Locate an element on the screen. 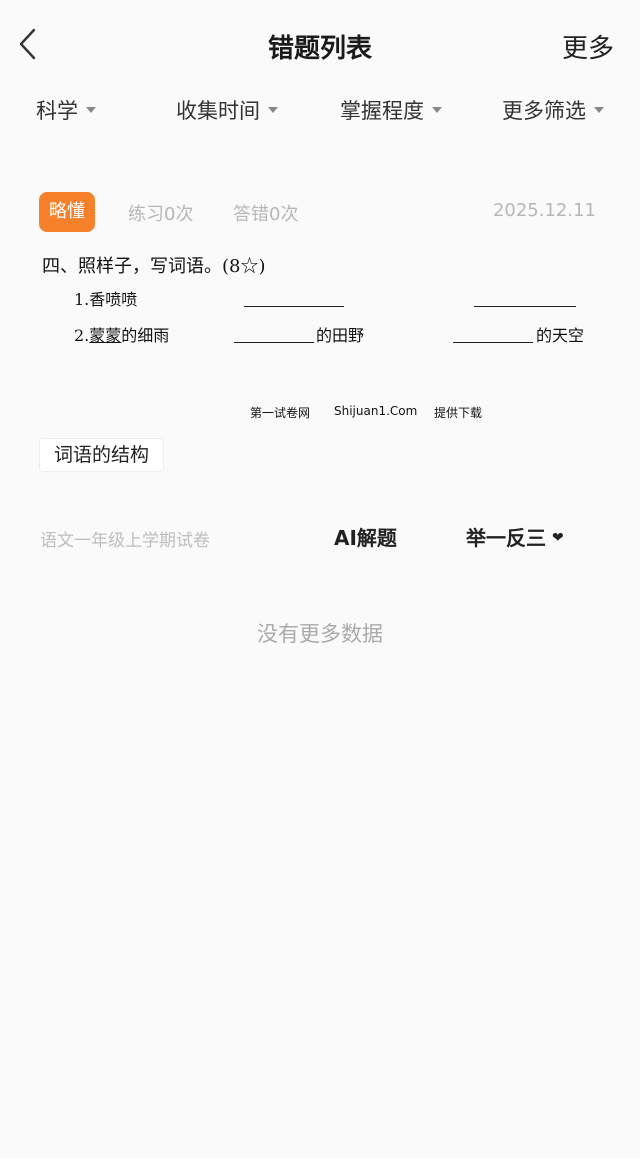  similar-questions-label: 举一反三 is located at coordinates (506, 538).